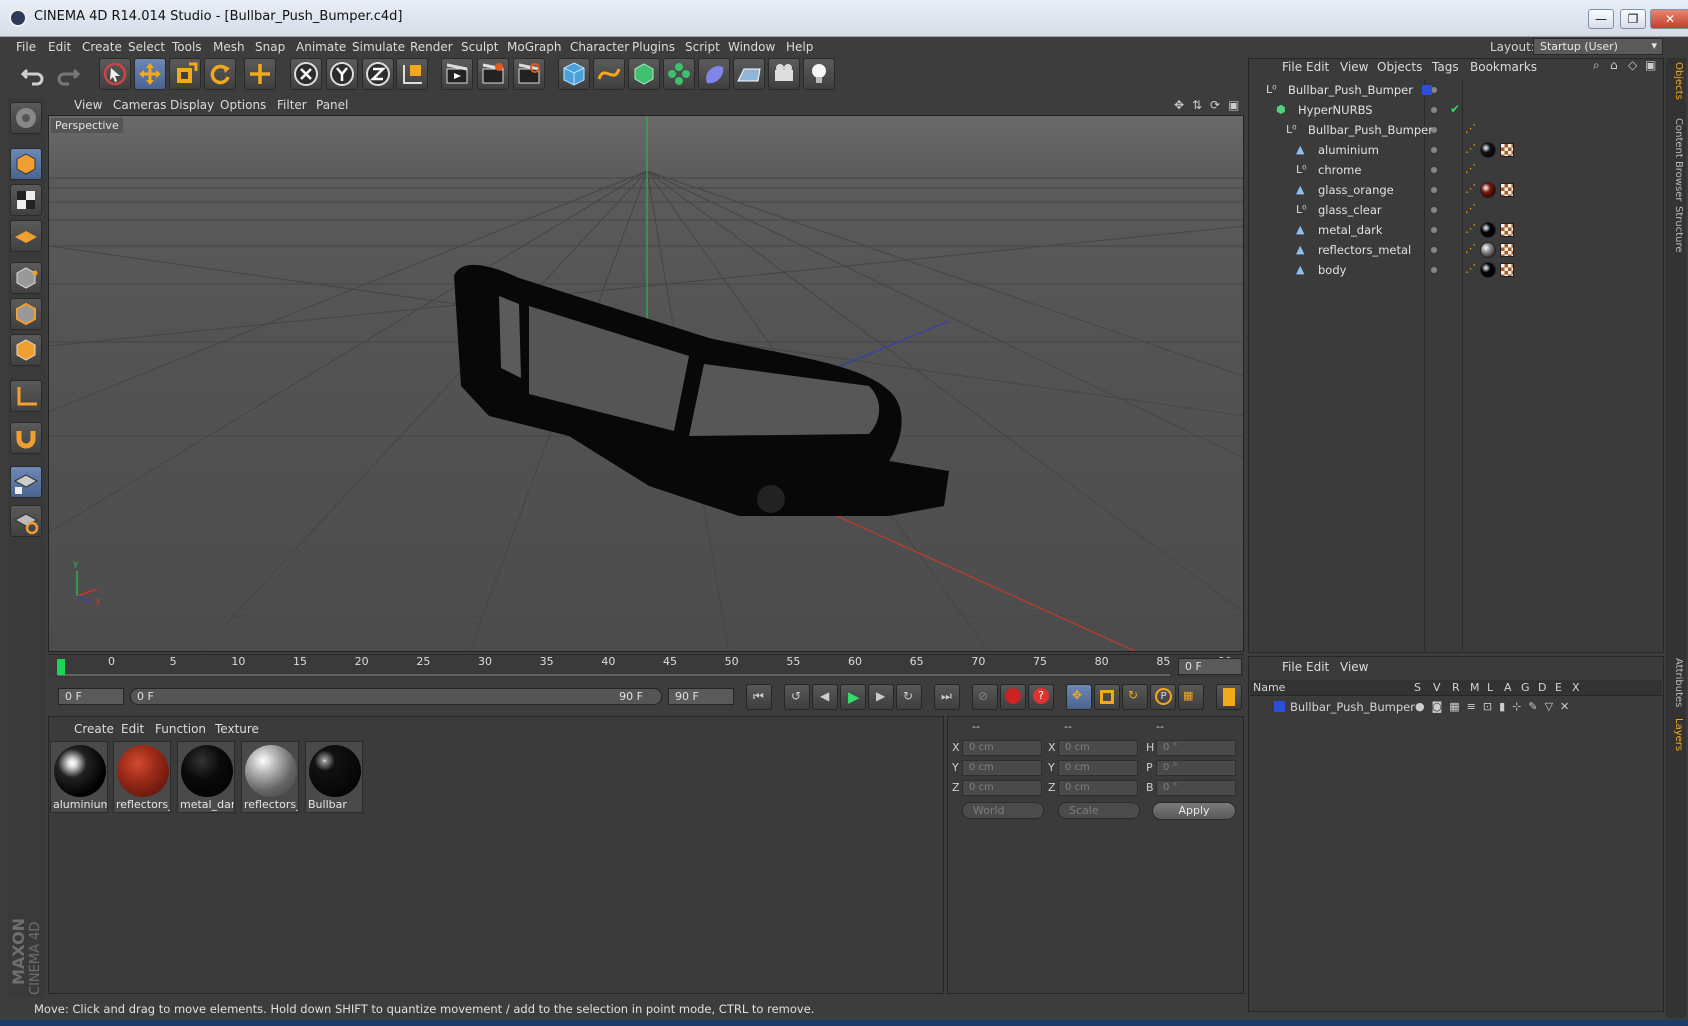 This screenshot has width=1688, height=1026. Describe the element at coordinates (529, 74) in the screenshot. I see `render-settings-button` at that location.